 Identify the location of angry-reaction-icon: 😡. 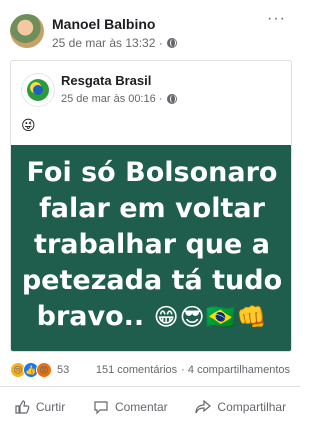
(44, 370).